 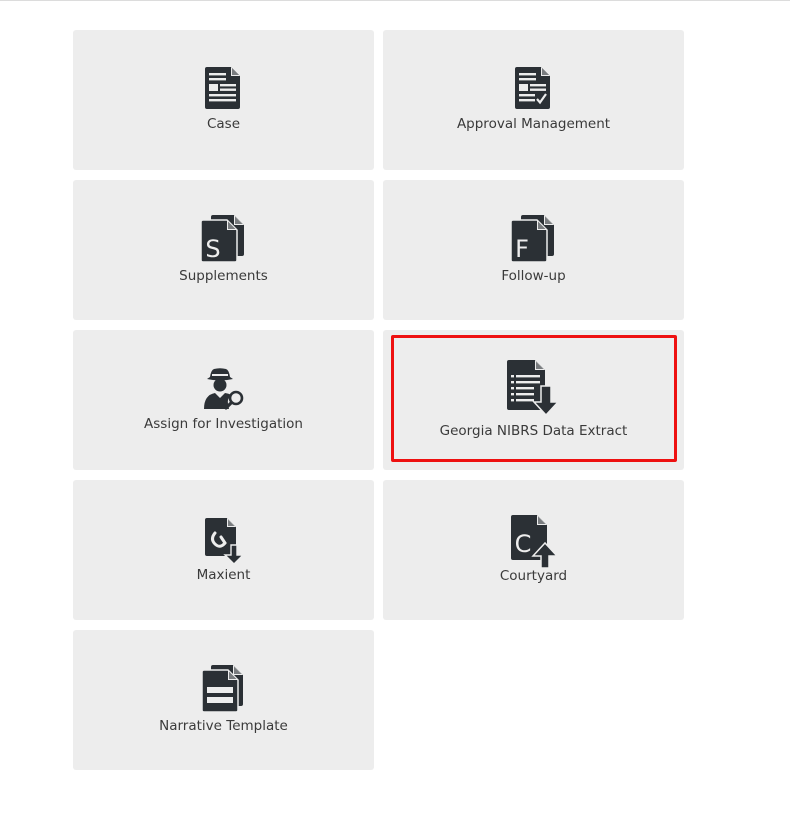 What do you see at coordinates (223, 424) in the screenshot?
I see `tile-assign-for-investigation-label: Assign for Investigation` at bounding box center [223, 424].